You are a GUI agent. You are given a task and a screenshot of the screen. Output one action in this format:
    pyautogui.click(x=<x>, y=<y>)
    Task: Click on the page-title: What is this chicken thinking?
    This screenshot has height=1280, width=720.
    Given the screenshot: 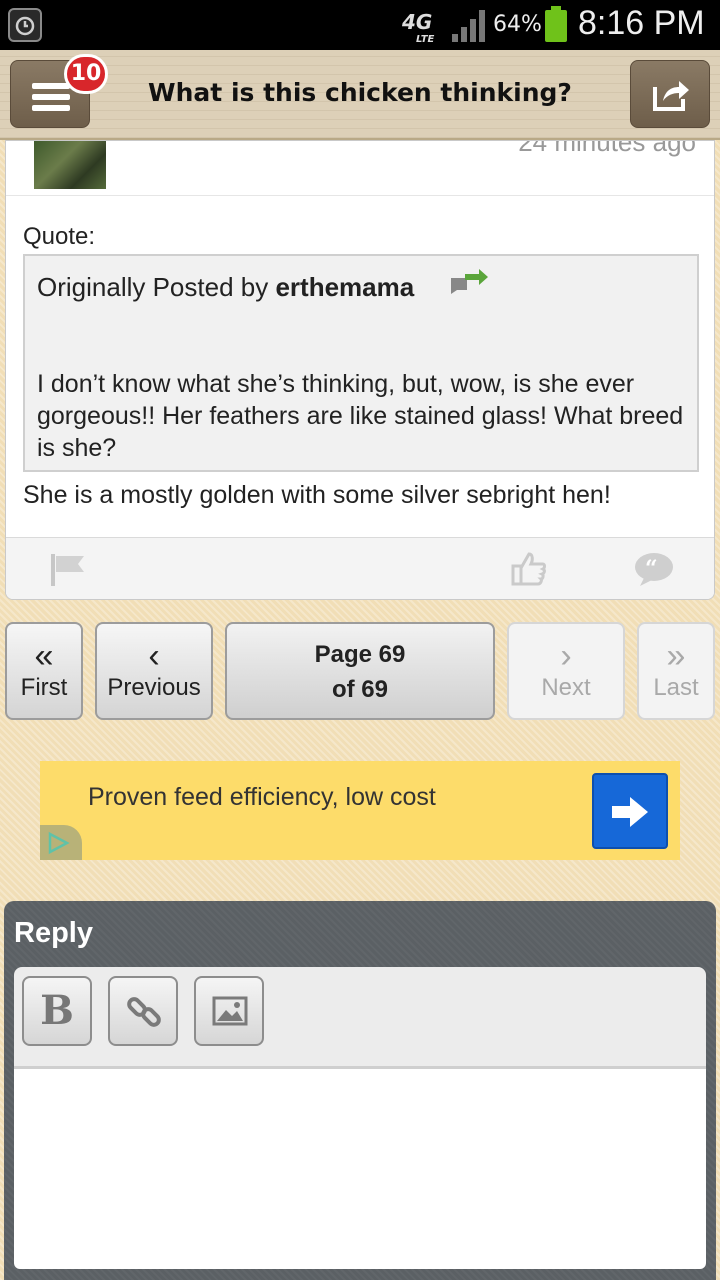 What is the action you would take?
    pyautogui.click(x=360, y=92)
    